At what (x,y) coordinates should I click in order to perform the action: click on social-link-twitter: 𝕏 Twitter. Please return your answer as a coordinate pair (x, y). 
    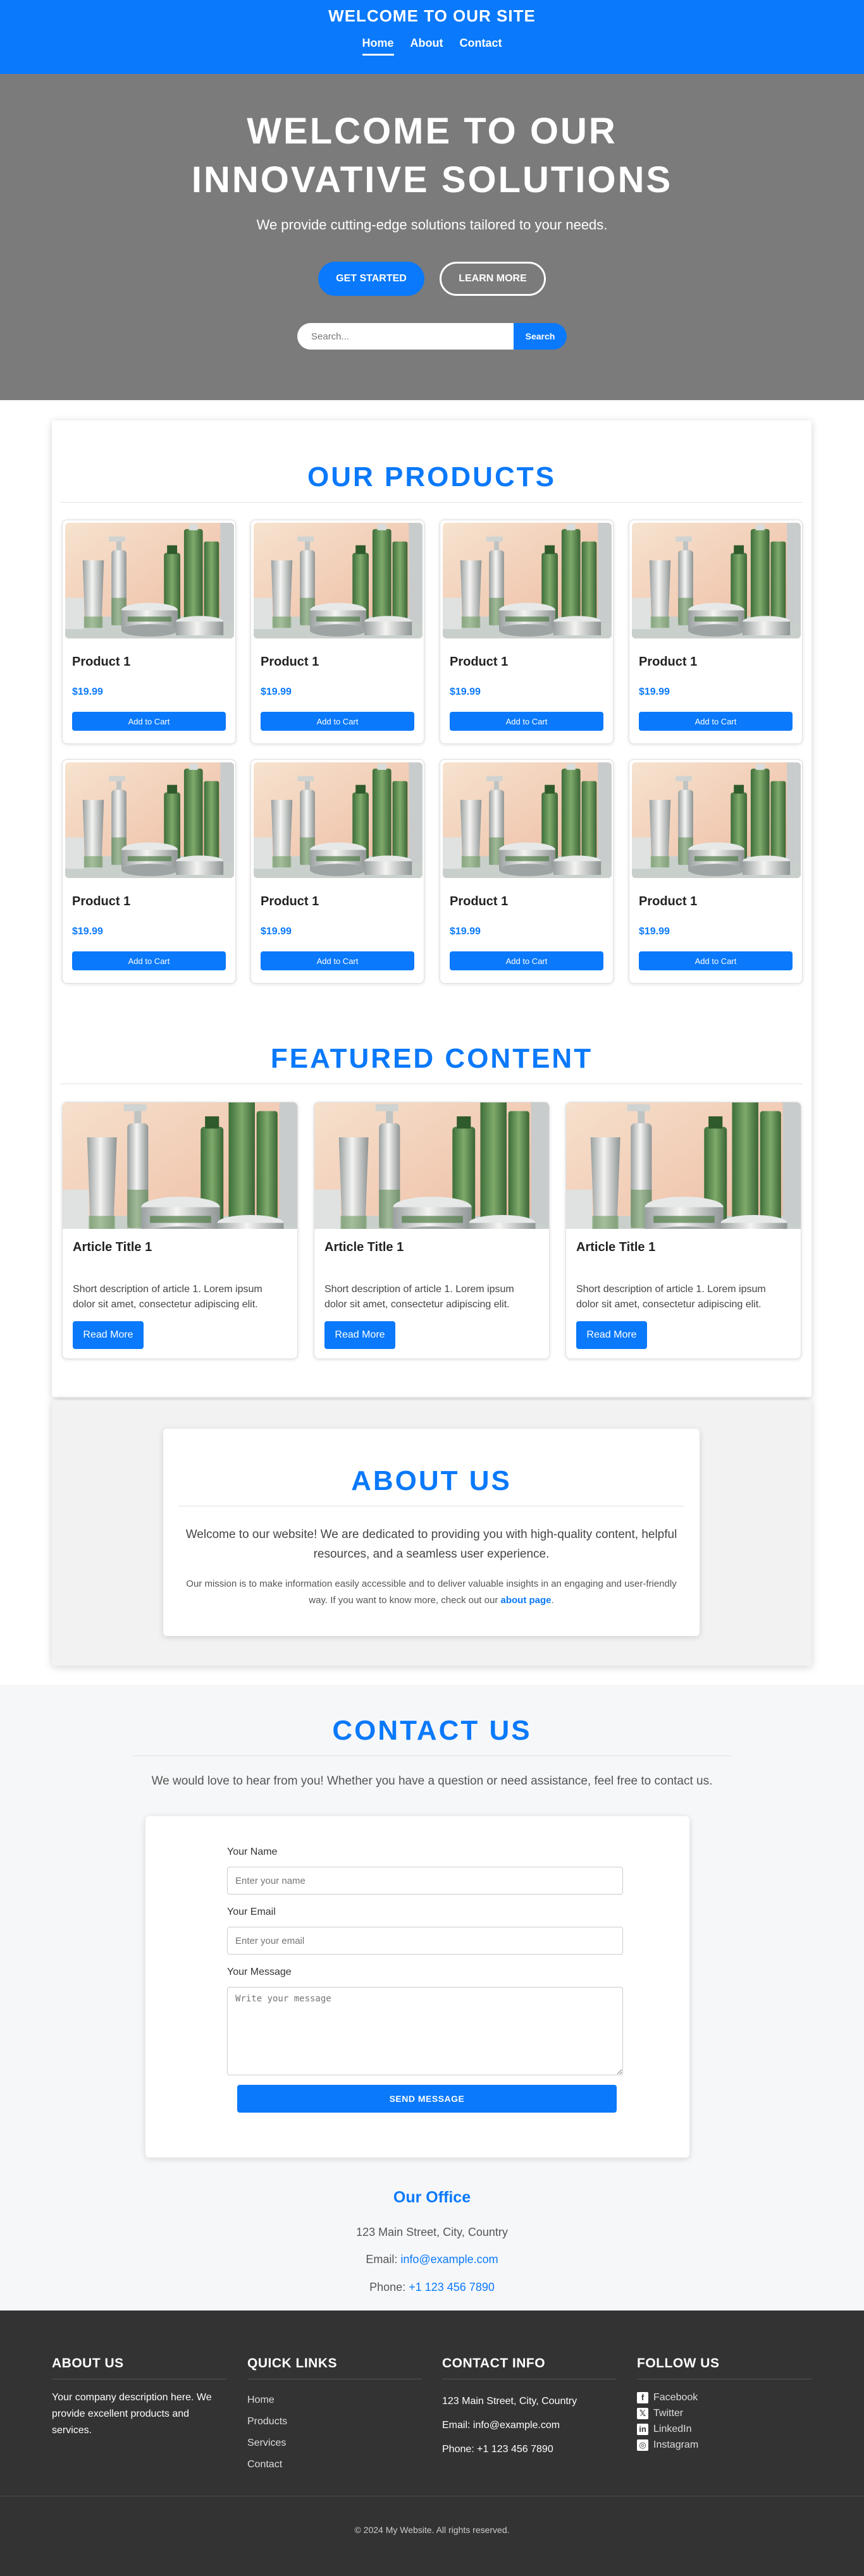
    Looking at the image, I should click on (725, 2413).